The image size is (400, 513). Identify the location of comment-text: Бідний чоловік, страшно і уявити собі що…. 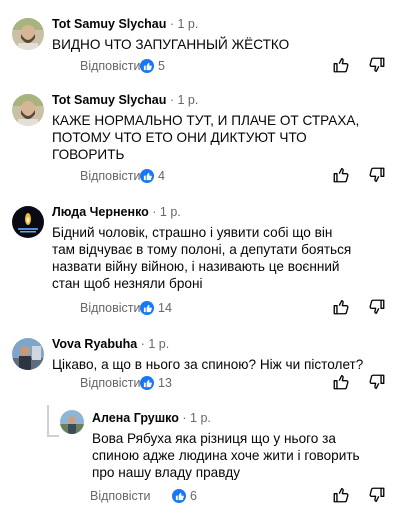
(202, 258).